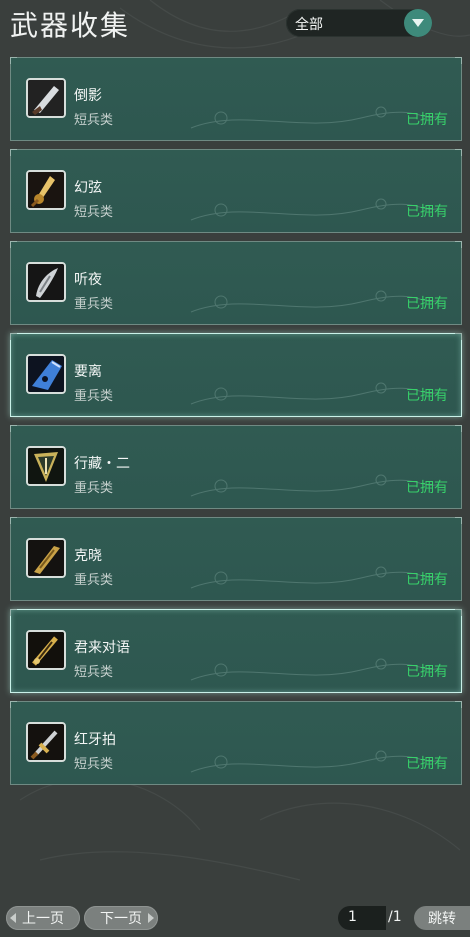 The width and height of the screenshot is (470, 937). I want to click on chevron-down-icon, so click(418, 23).